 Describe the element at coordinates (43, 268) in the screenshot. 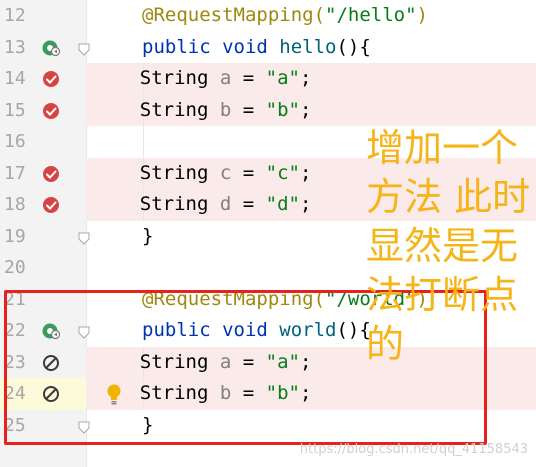

I see `gutter-cell: 20` at that location.